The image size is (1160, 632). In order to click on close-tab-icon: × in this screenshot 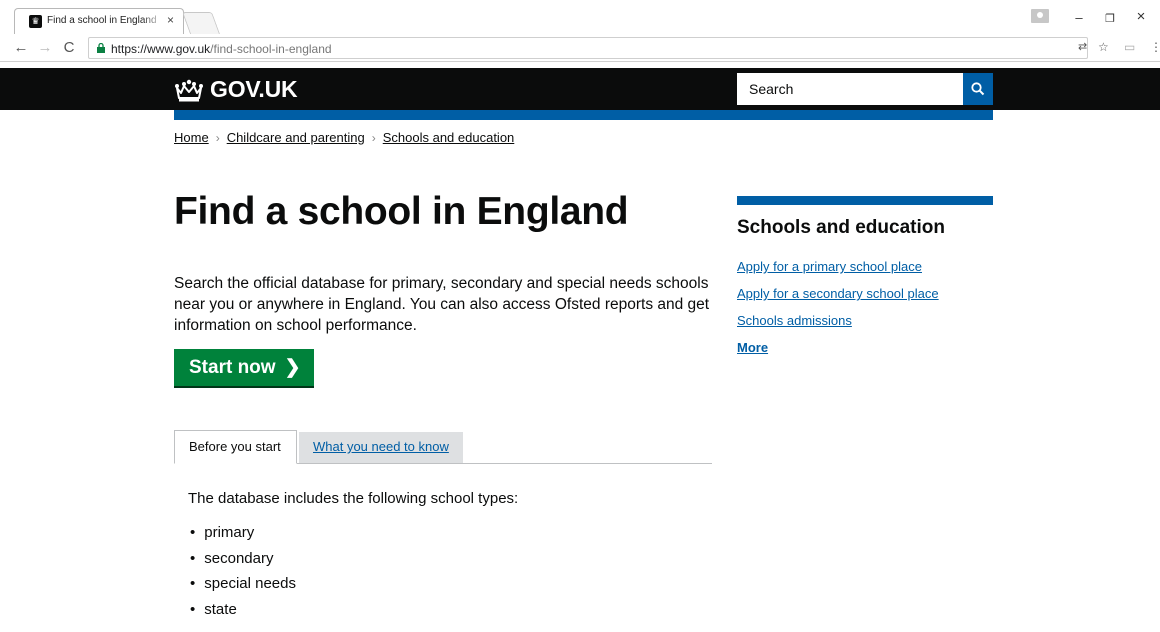, I will do `click(170, 20)`.